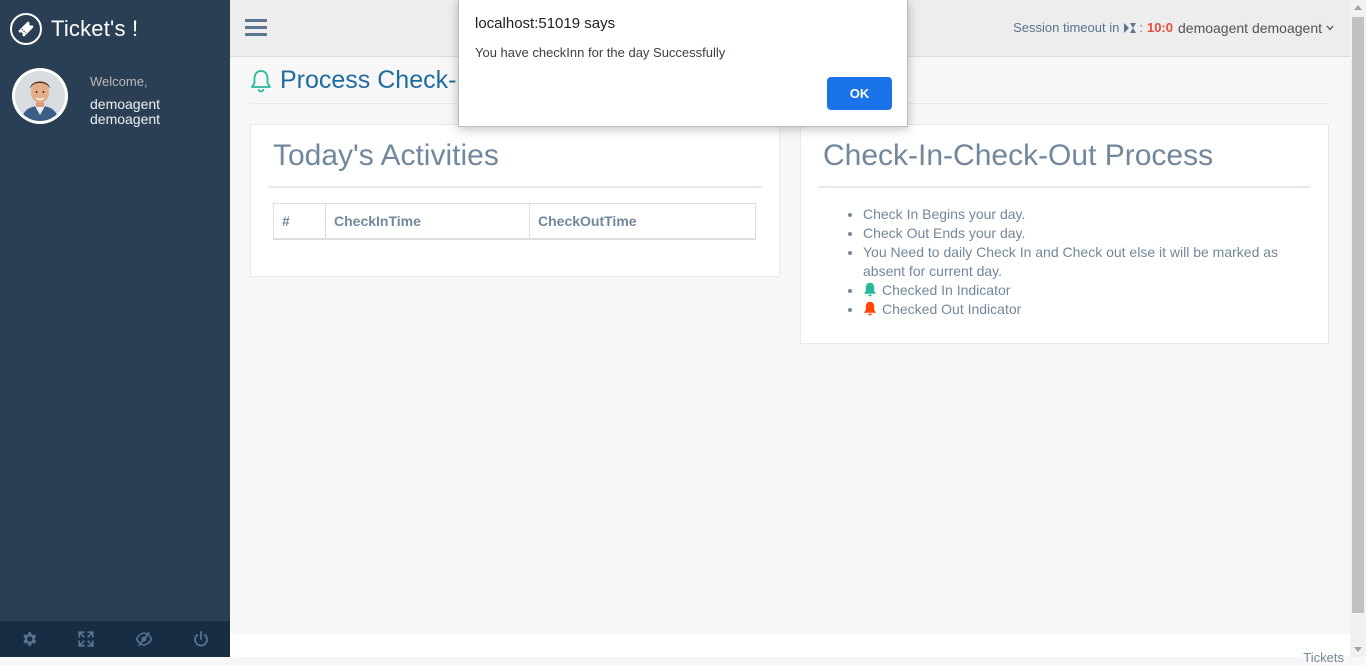 The height and width of the screenshot is (665, 1366). I want to click on brand-name: Ticket's !, so click(95, 28).